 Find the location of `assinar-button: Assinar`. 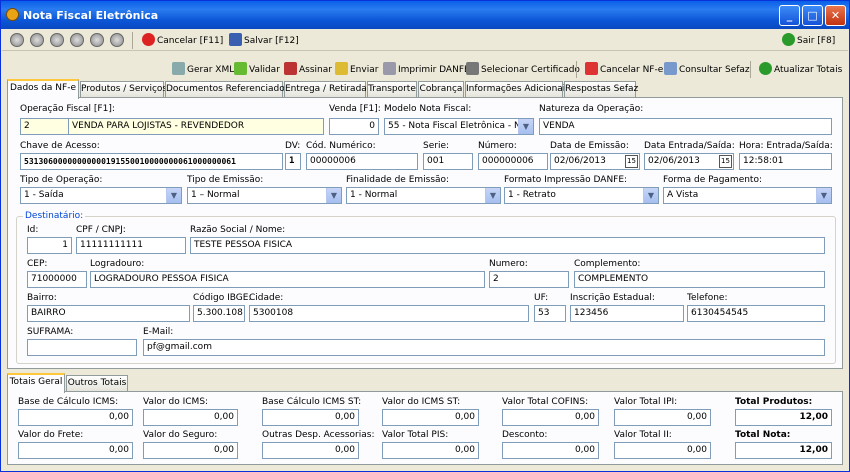

assinar-button: Assinar is located at coordinates (308, 70).